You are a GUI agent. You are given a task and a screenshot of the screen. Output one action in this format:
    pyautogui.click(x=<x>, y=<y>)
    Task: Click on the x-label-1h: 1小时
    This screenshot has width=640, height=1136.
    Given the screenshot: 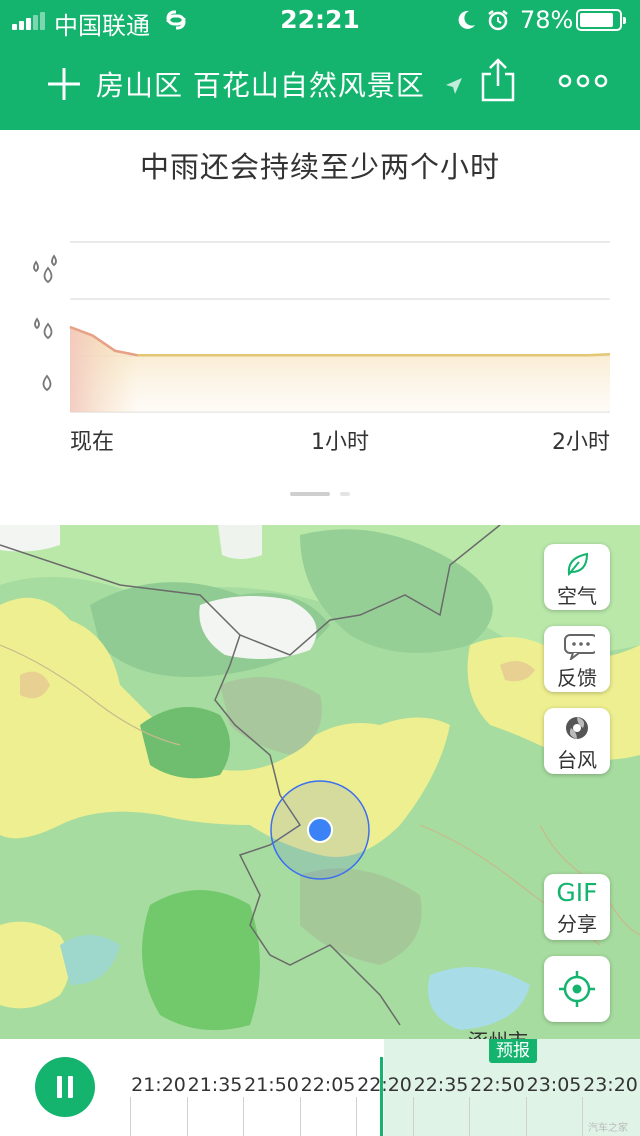 What is the action you would take?
    pyautogui.click(x=340, y=442)
    